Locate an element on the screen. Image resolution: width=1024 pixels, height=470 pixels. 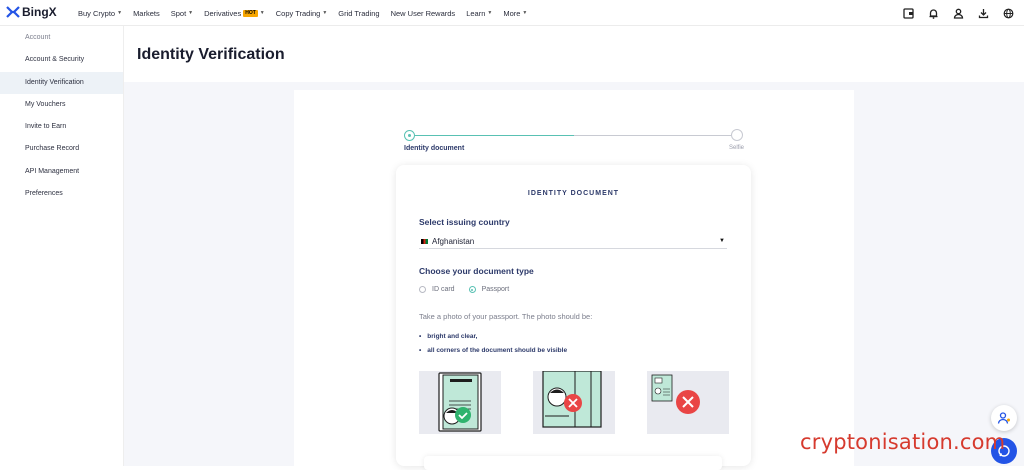
nav-label: New User Rewards is located at coordinates (423, 13).